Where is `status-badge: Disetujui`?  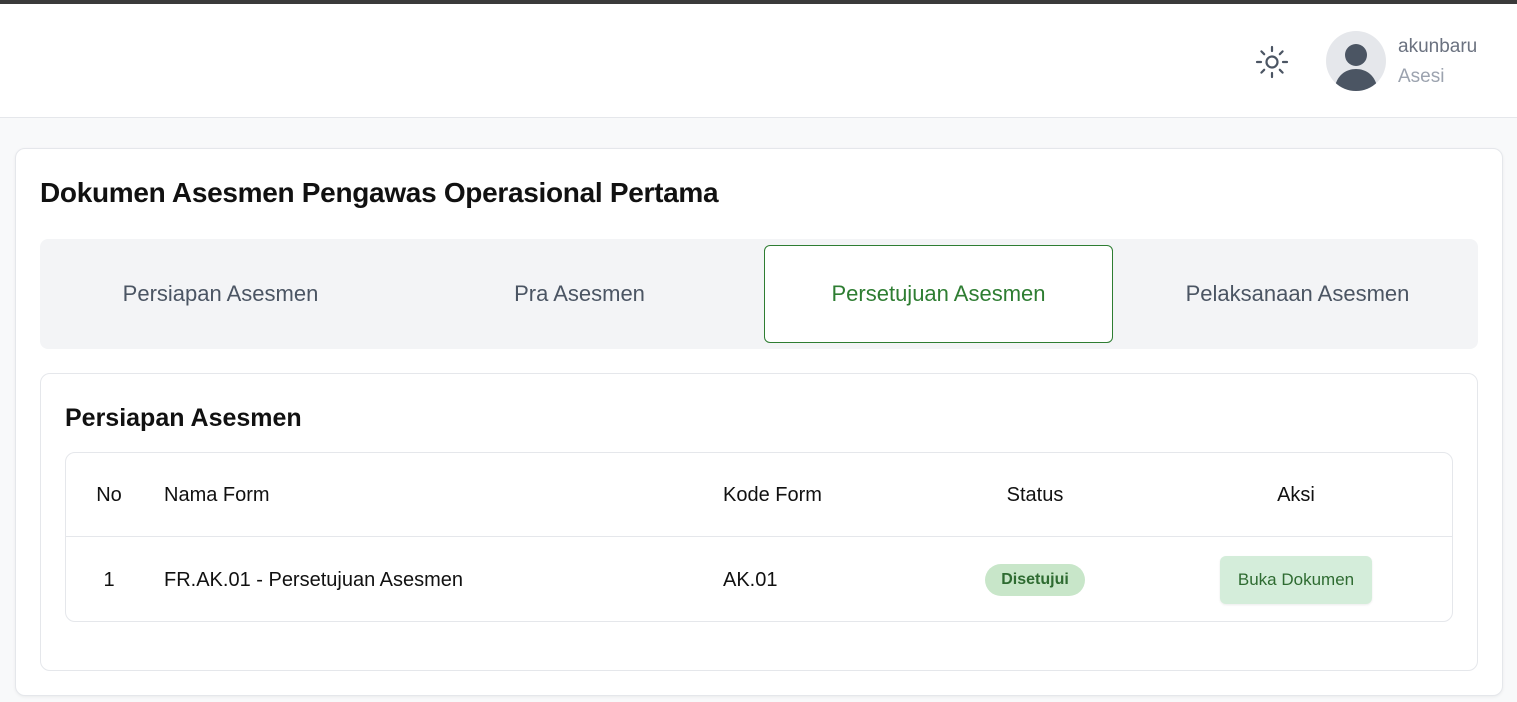
status-badge: Disetujui is located at coordinates (1035, 580).